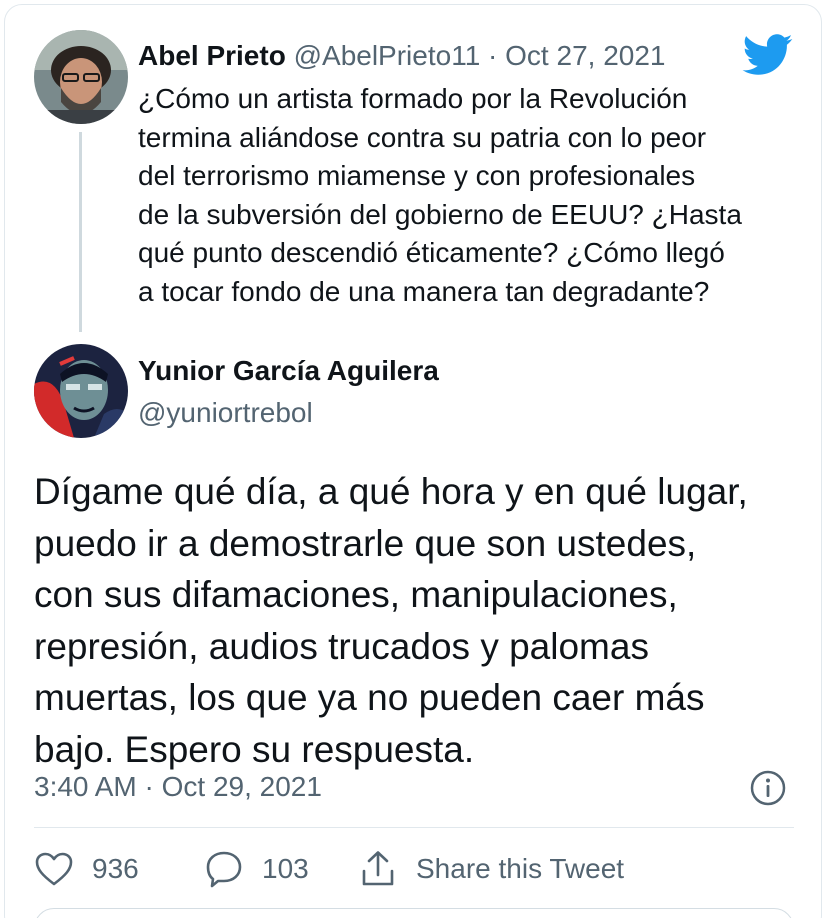 The width and height of the screenshot is (826, 918). What do you see at coordinates (520, 868) in the screenshot?
I see `share-label: Share this Tweet` at bounding box center [520, 868].